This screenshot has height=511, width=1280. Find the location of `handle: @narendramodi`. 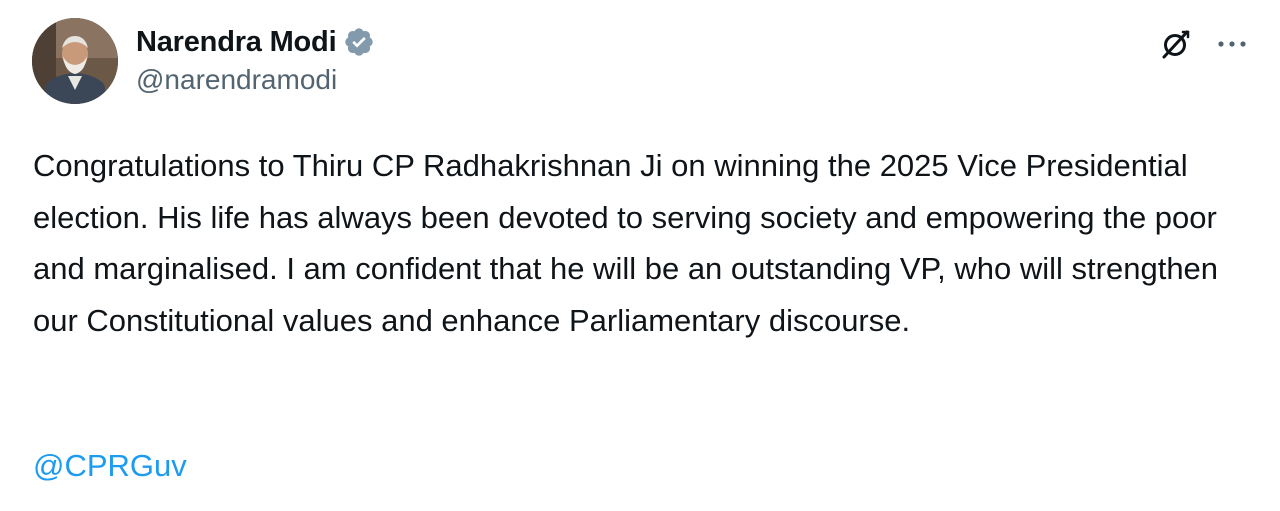

handle: @narendramodi is located at coordinates (255, 80).